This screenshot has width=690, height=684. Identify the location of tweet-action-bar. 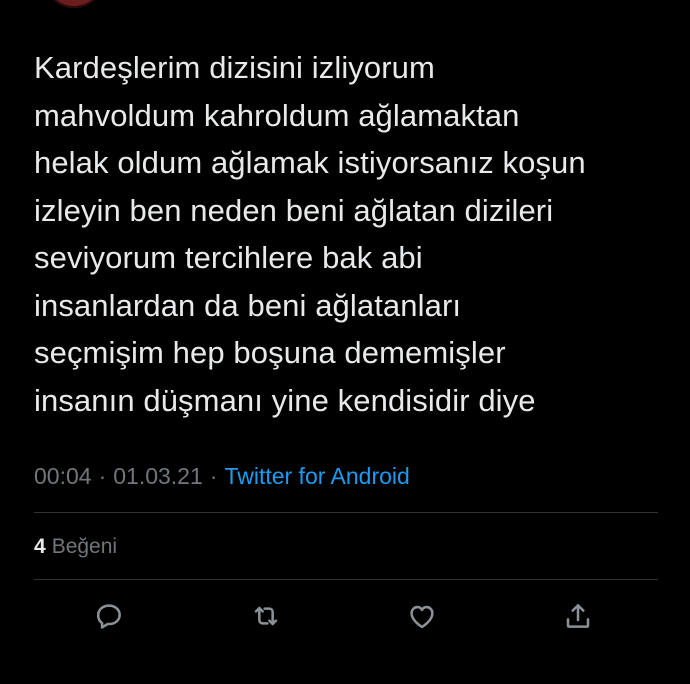
(345, 616).